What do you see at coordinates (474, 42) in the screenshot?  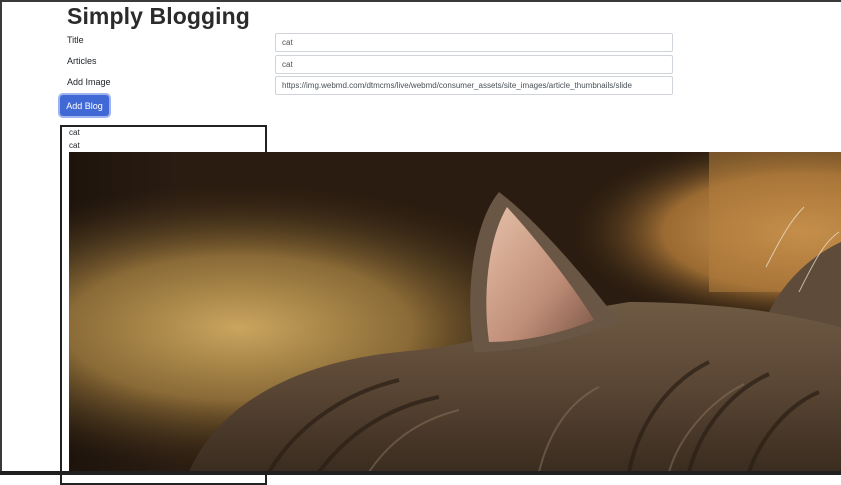 I see `title-input` at bounding box center [474, 42].